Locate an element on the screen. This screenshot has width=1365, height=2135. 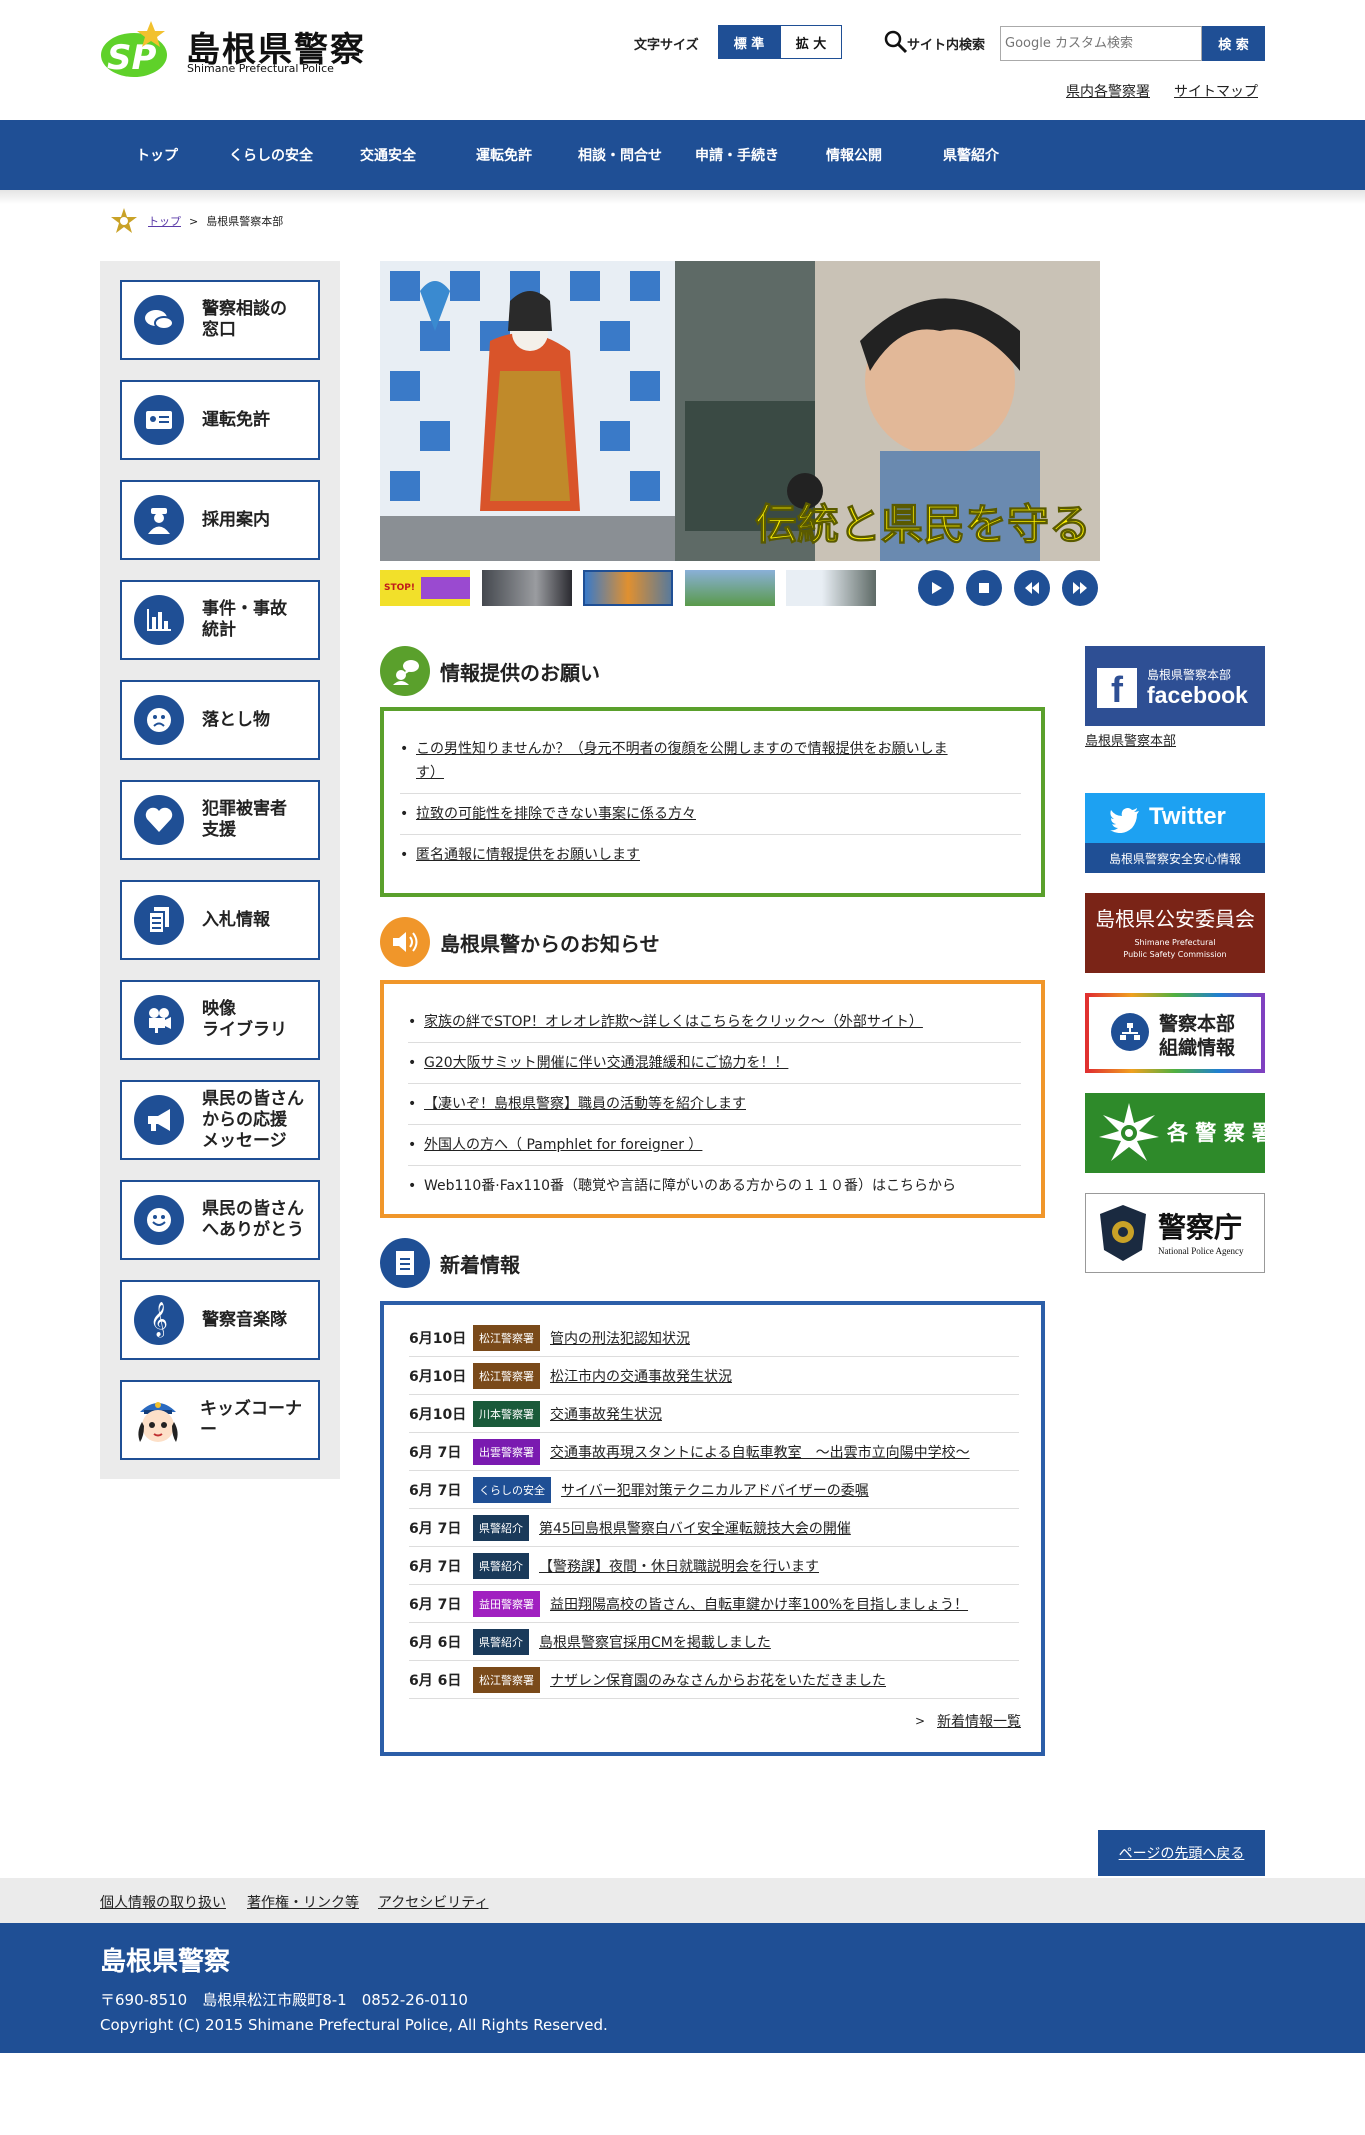
side-item-consultation: 警察相談の 窓口 is located at coordinates (220, 320).